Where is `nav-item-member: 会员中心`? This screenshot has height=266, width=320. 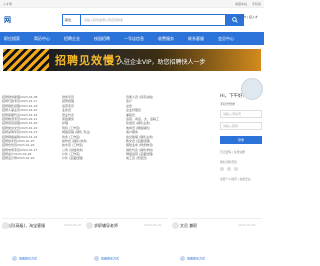
nav-item-member: 会员中心 is located at coordinates (226, 39).